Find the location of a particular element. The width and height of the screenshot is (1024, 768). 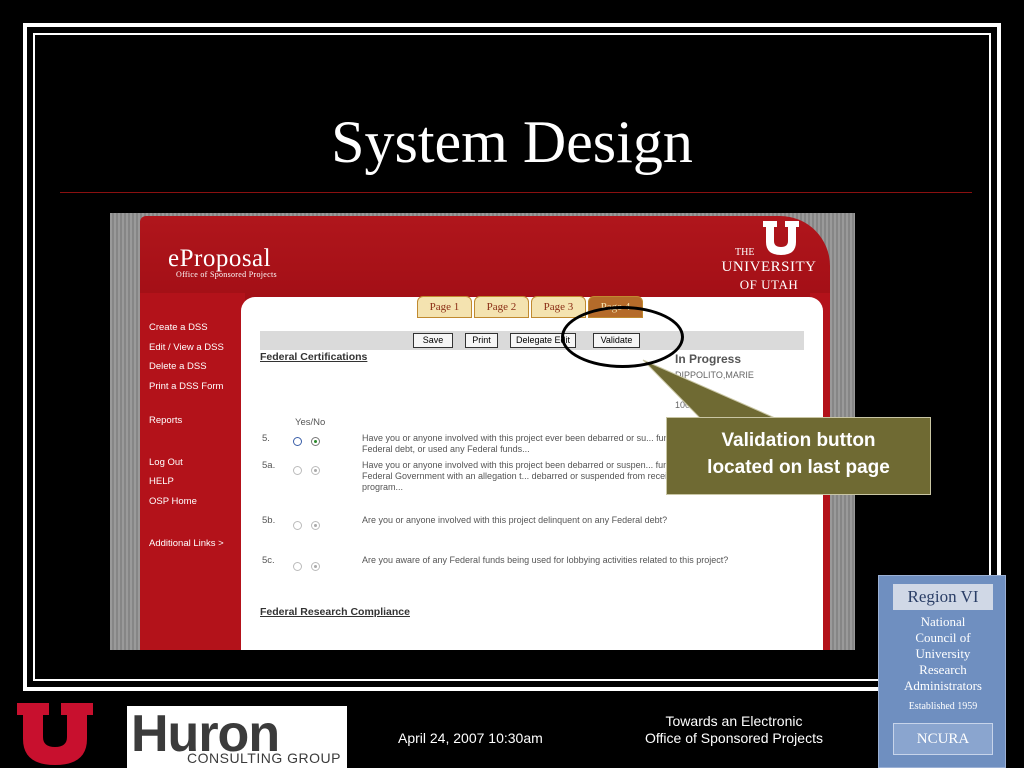

footer-title-line-1: Towards an Electronic is located at coordinates (734, 721).